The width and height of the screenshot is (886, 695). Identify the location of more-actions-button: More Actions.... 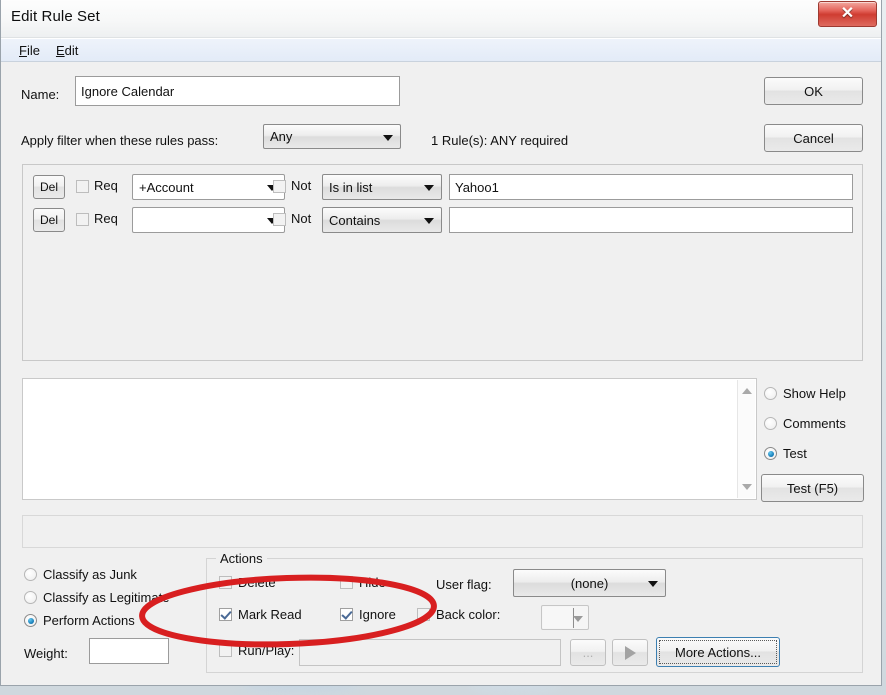
(718, 652).